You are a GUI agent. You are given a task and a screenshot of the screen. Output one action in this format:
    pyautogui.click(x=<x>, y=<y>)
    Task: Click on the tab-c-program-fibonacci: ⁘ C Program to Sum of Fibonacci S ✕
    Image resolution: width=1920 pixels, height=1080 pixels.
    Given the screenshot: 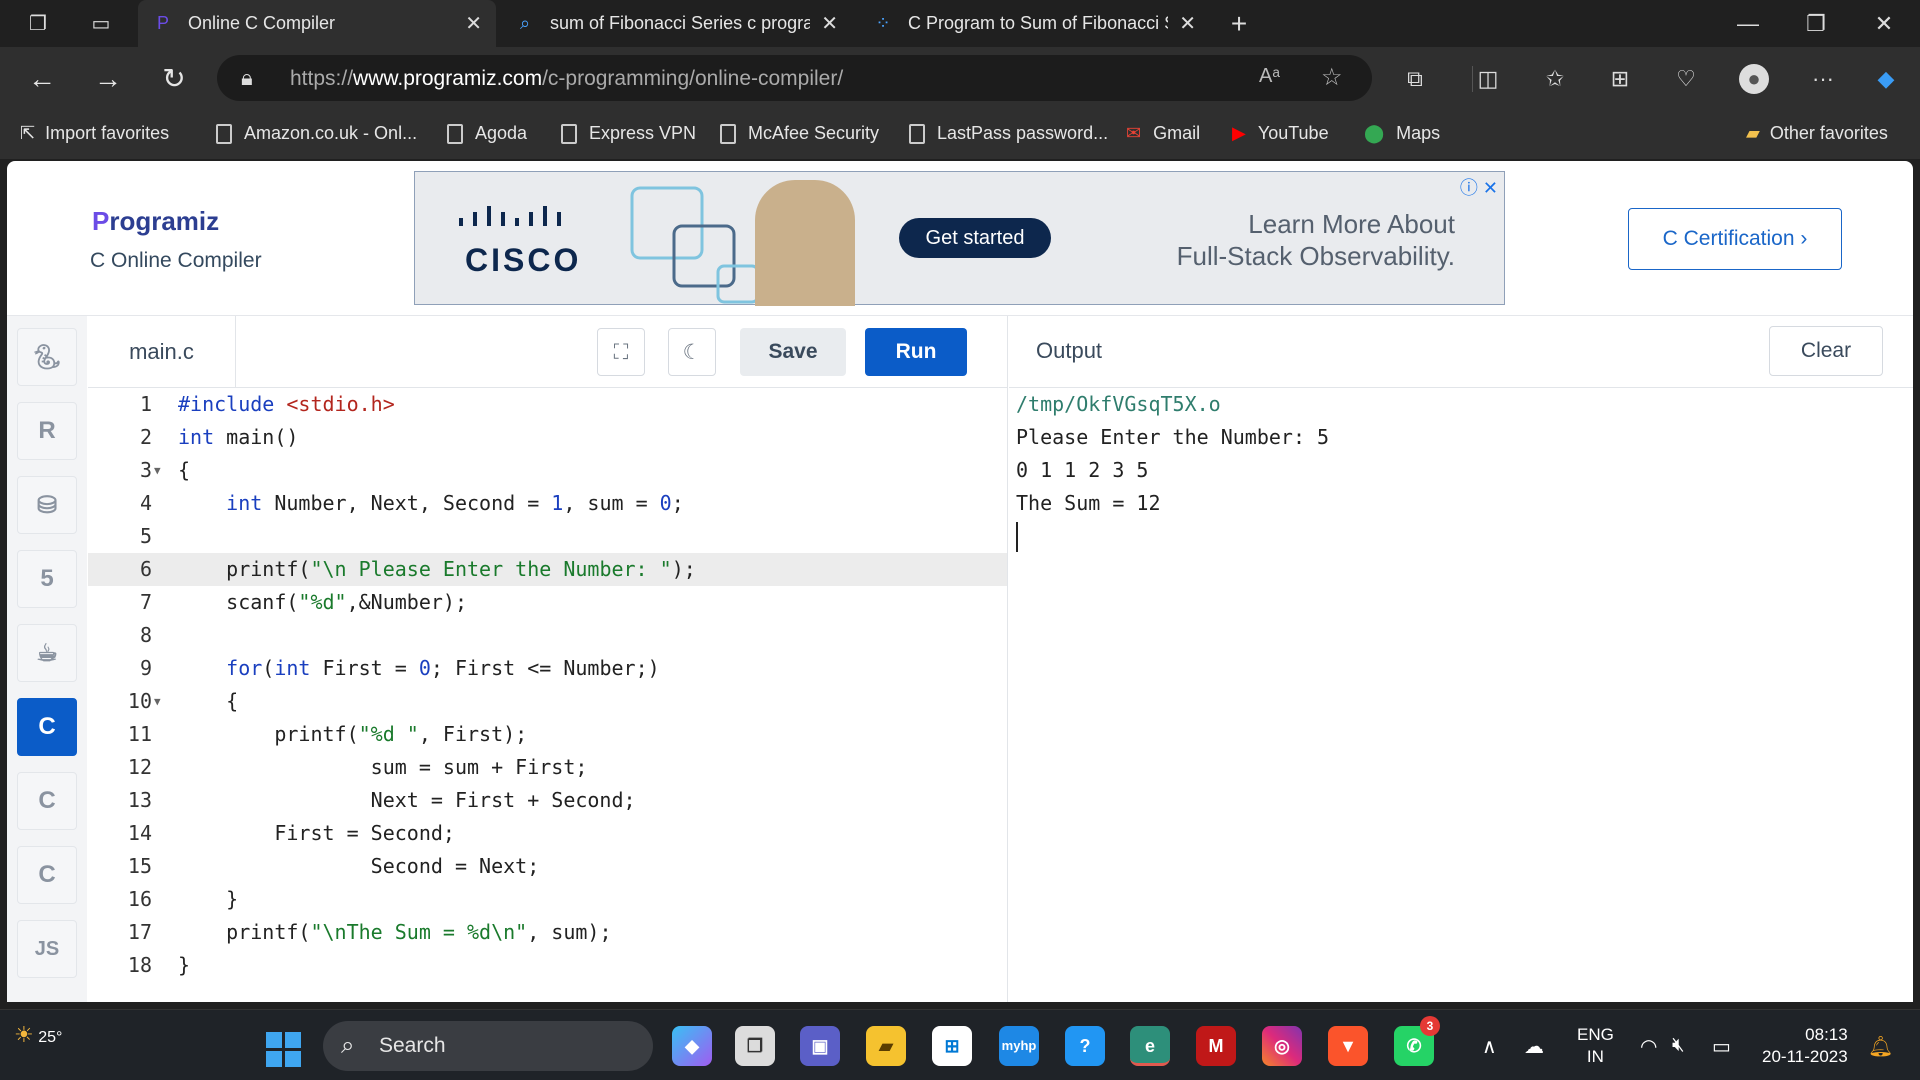 What is the action you would take?
    pyautogui.click(x=1034, y=23)
    